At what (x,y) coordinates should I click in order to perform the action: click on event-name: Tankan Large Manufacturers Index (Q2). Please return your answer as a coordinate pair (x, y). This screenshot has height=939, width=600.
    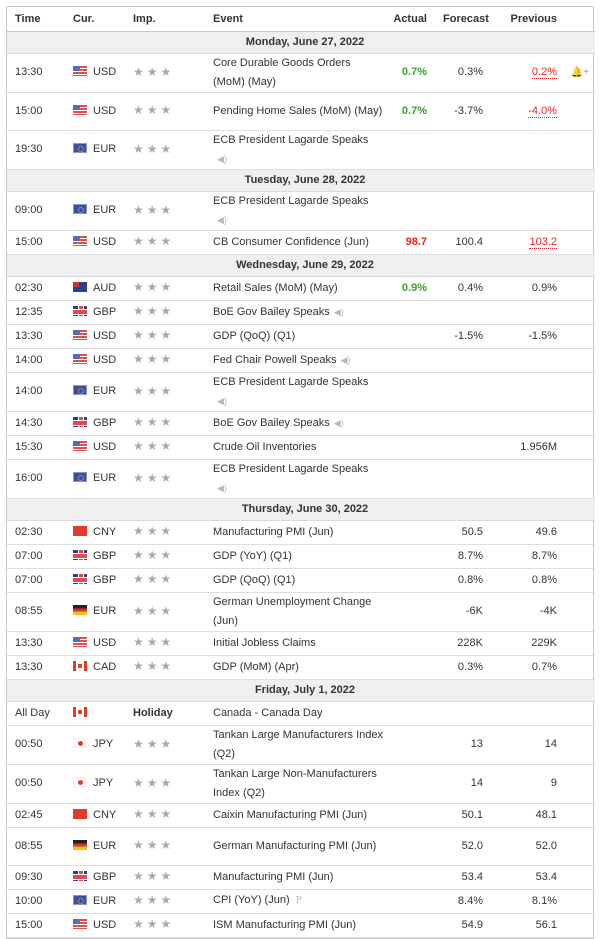
    Looking at the image, I should click on (298, 744).